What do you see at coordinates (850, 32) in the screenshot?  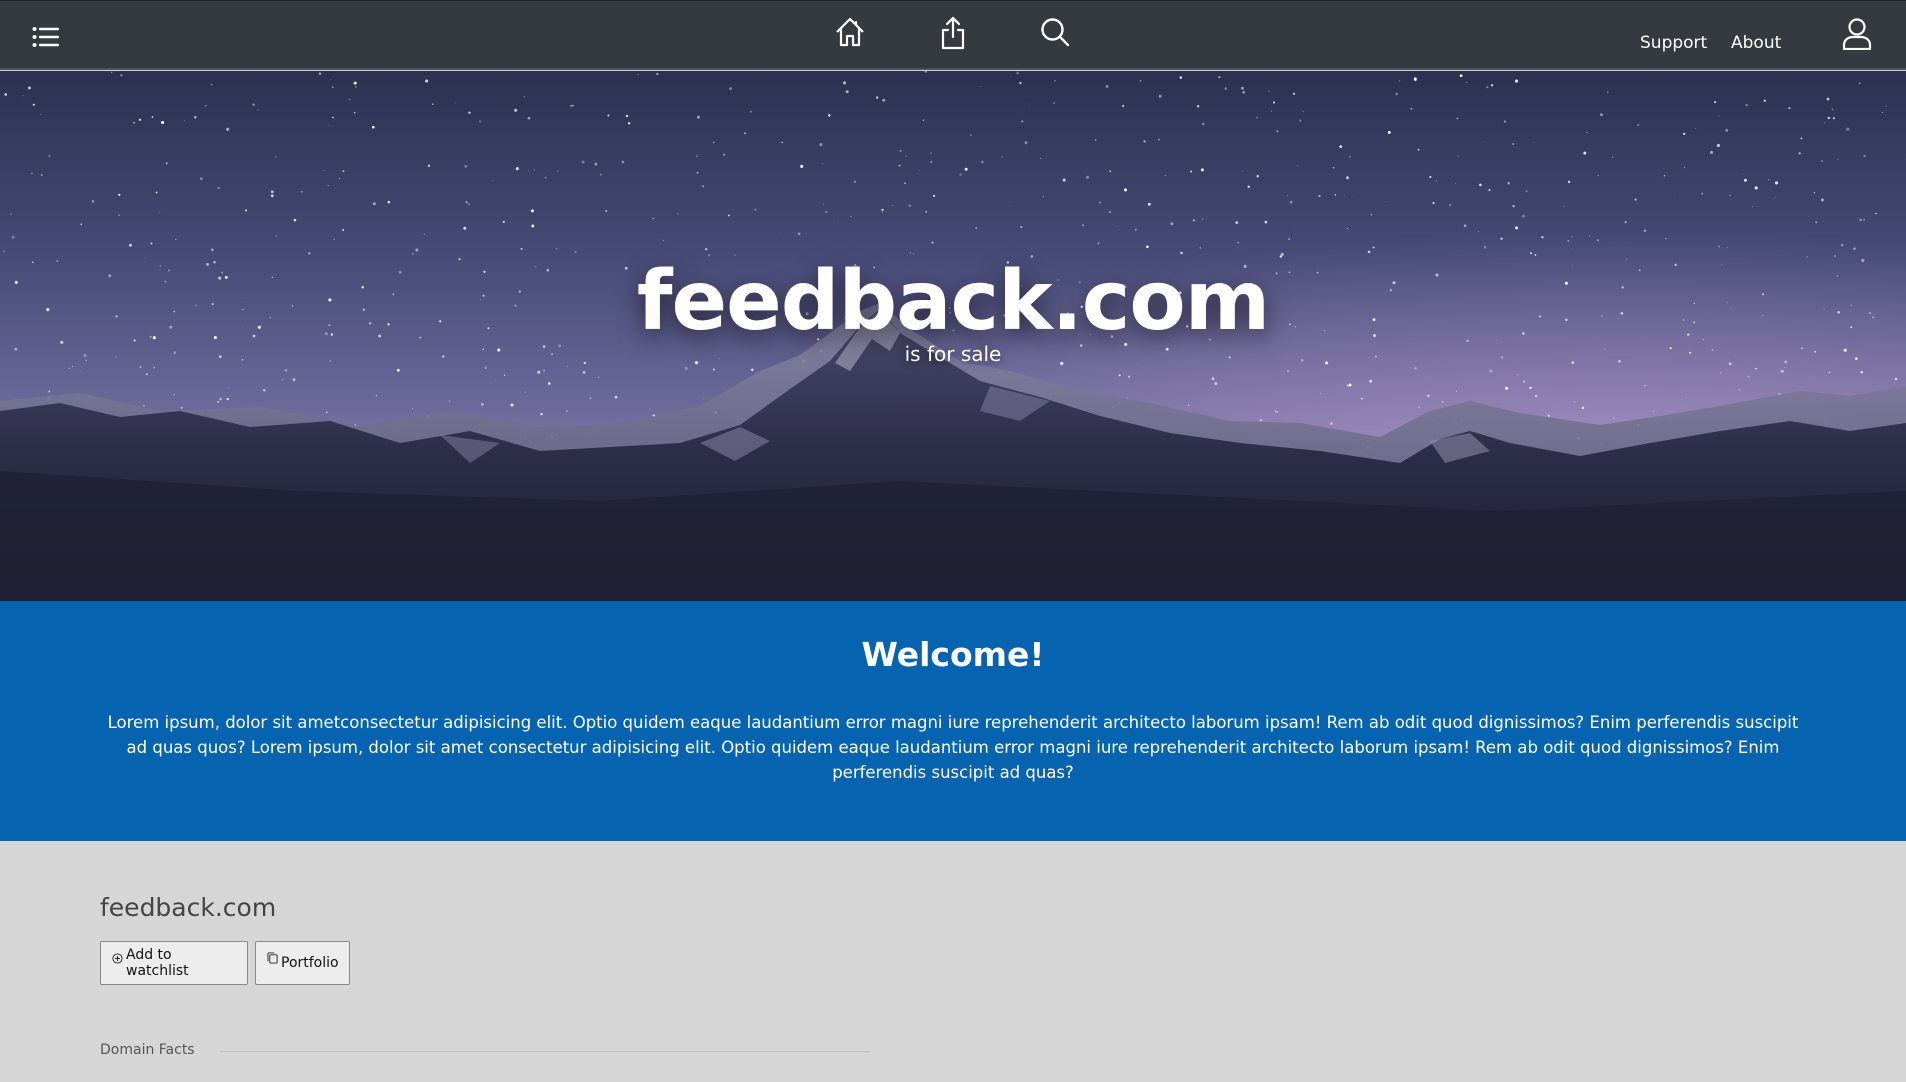 I see `home-icon` at bounding box center [850, 32].